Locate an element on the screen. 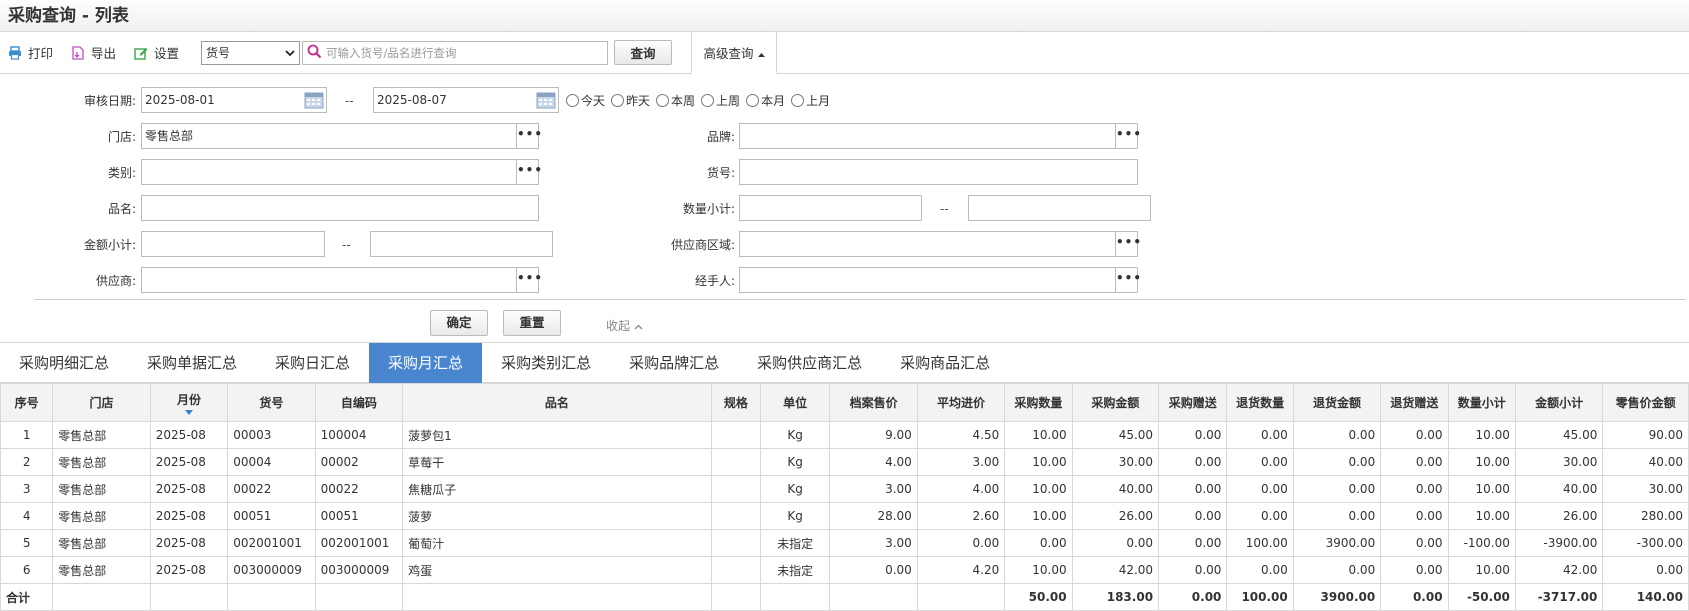  print-button: 打印 is located at coordinates (30, 52).